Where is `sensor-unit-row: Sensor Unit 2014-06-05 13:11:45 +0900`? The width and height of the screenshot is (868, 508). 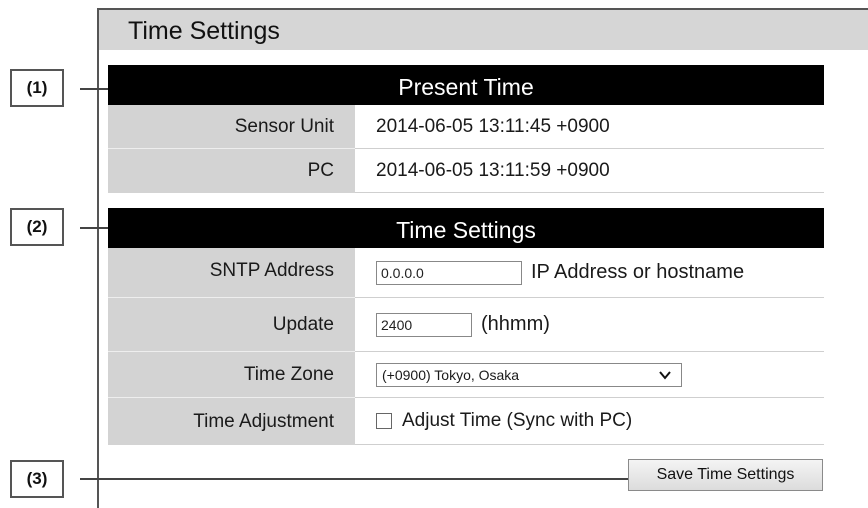 sensor-unit-row: Sensor Unit 2014-06-05 13:11:45 +0900 is located at coordinates (466, 127).